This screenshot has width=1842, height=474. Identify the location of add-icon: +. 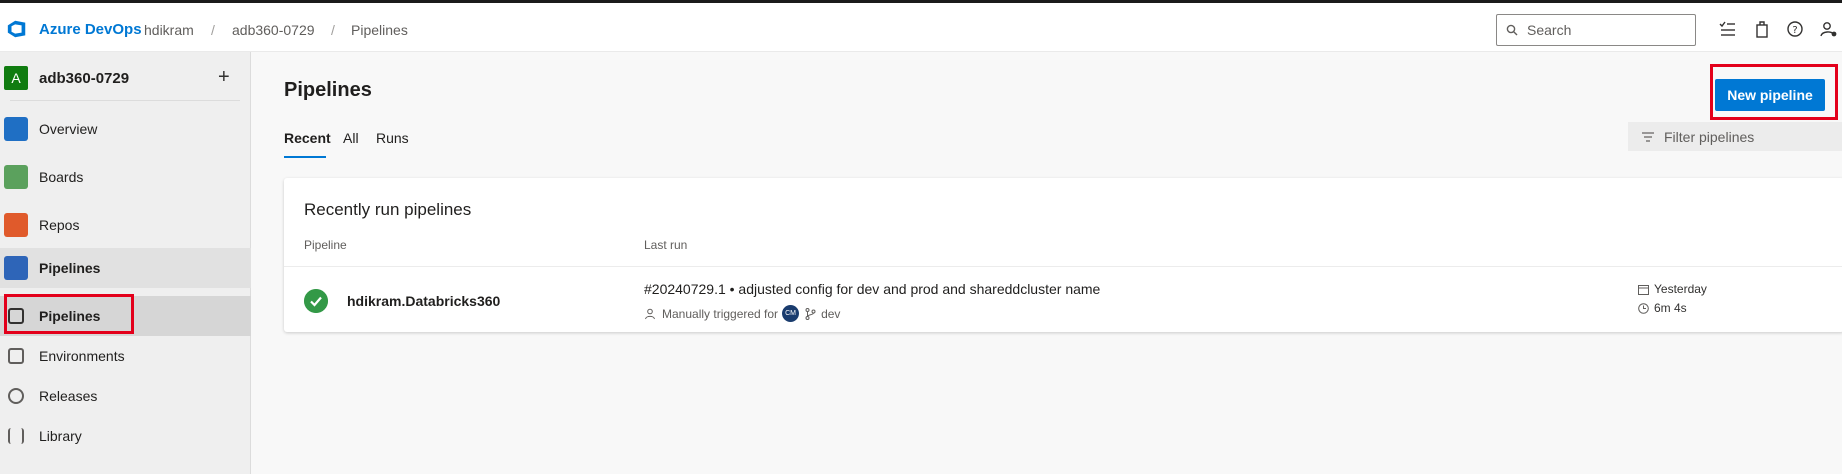
(224, 77).